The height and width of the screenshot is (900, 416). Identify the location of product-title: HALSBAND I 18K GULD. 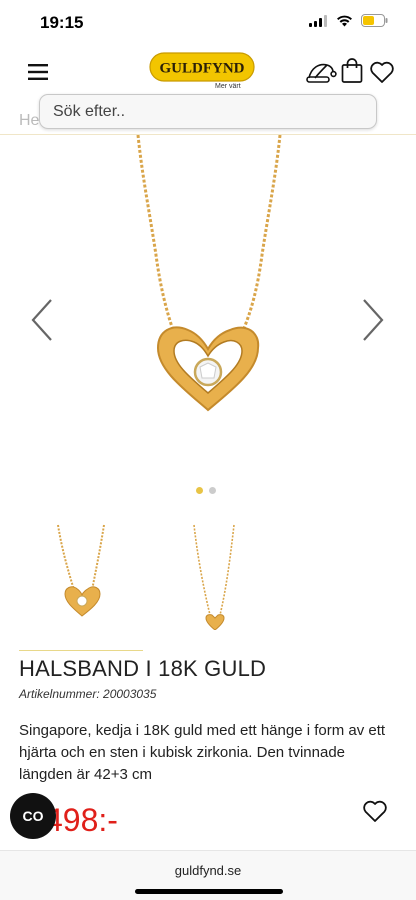
(143, 668).